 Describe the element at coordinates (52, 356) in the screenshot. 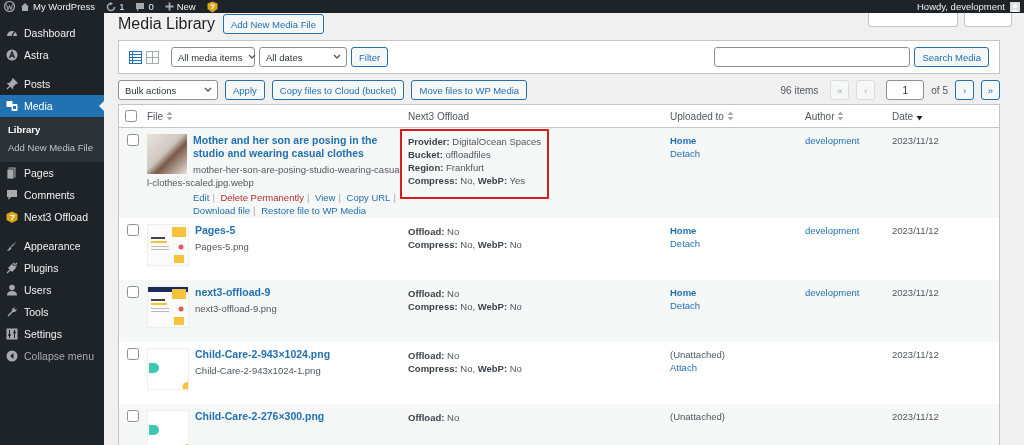

I see `sidebar-item: Collapse menu` at that location.